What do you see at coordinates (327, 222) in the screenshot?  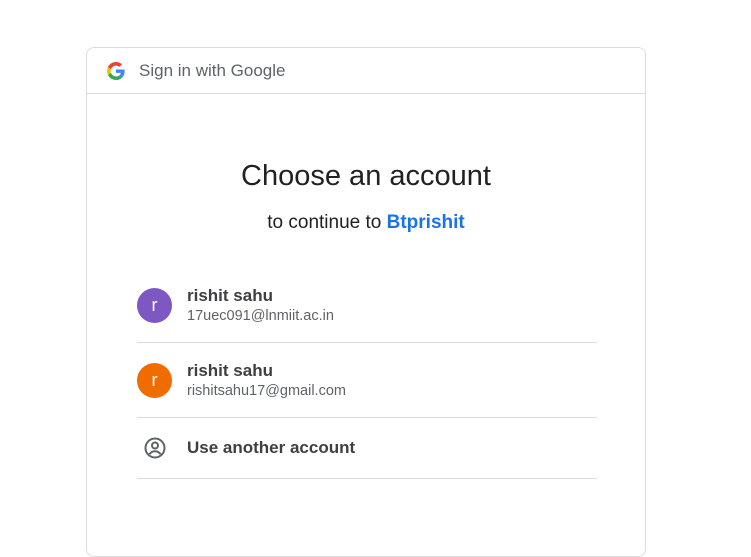 I see `subtitle-prefix: to continue to` at bounding box center [327, 222].